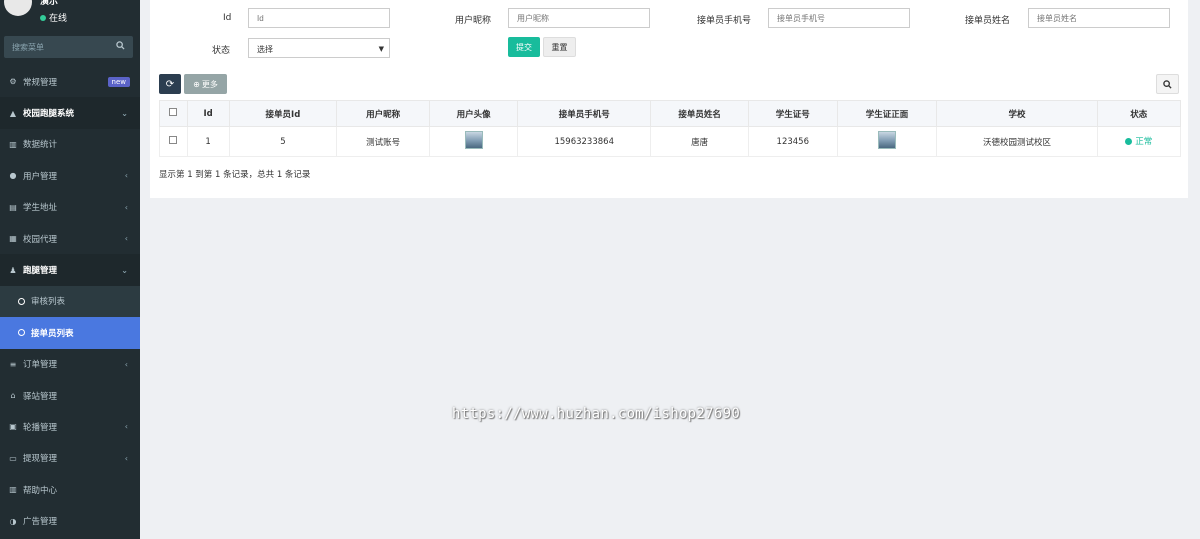 This screenshot has height=539, width=1200. Describe the element at coordinates (381, 49) in the screenshot. I see `caret-down-icon: ▼` at that location.